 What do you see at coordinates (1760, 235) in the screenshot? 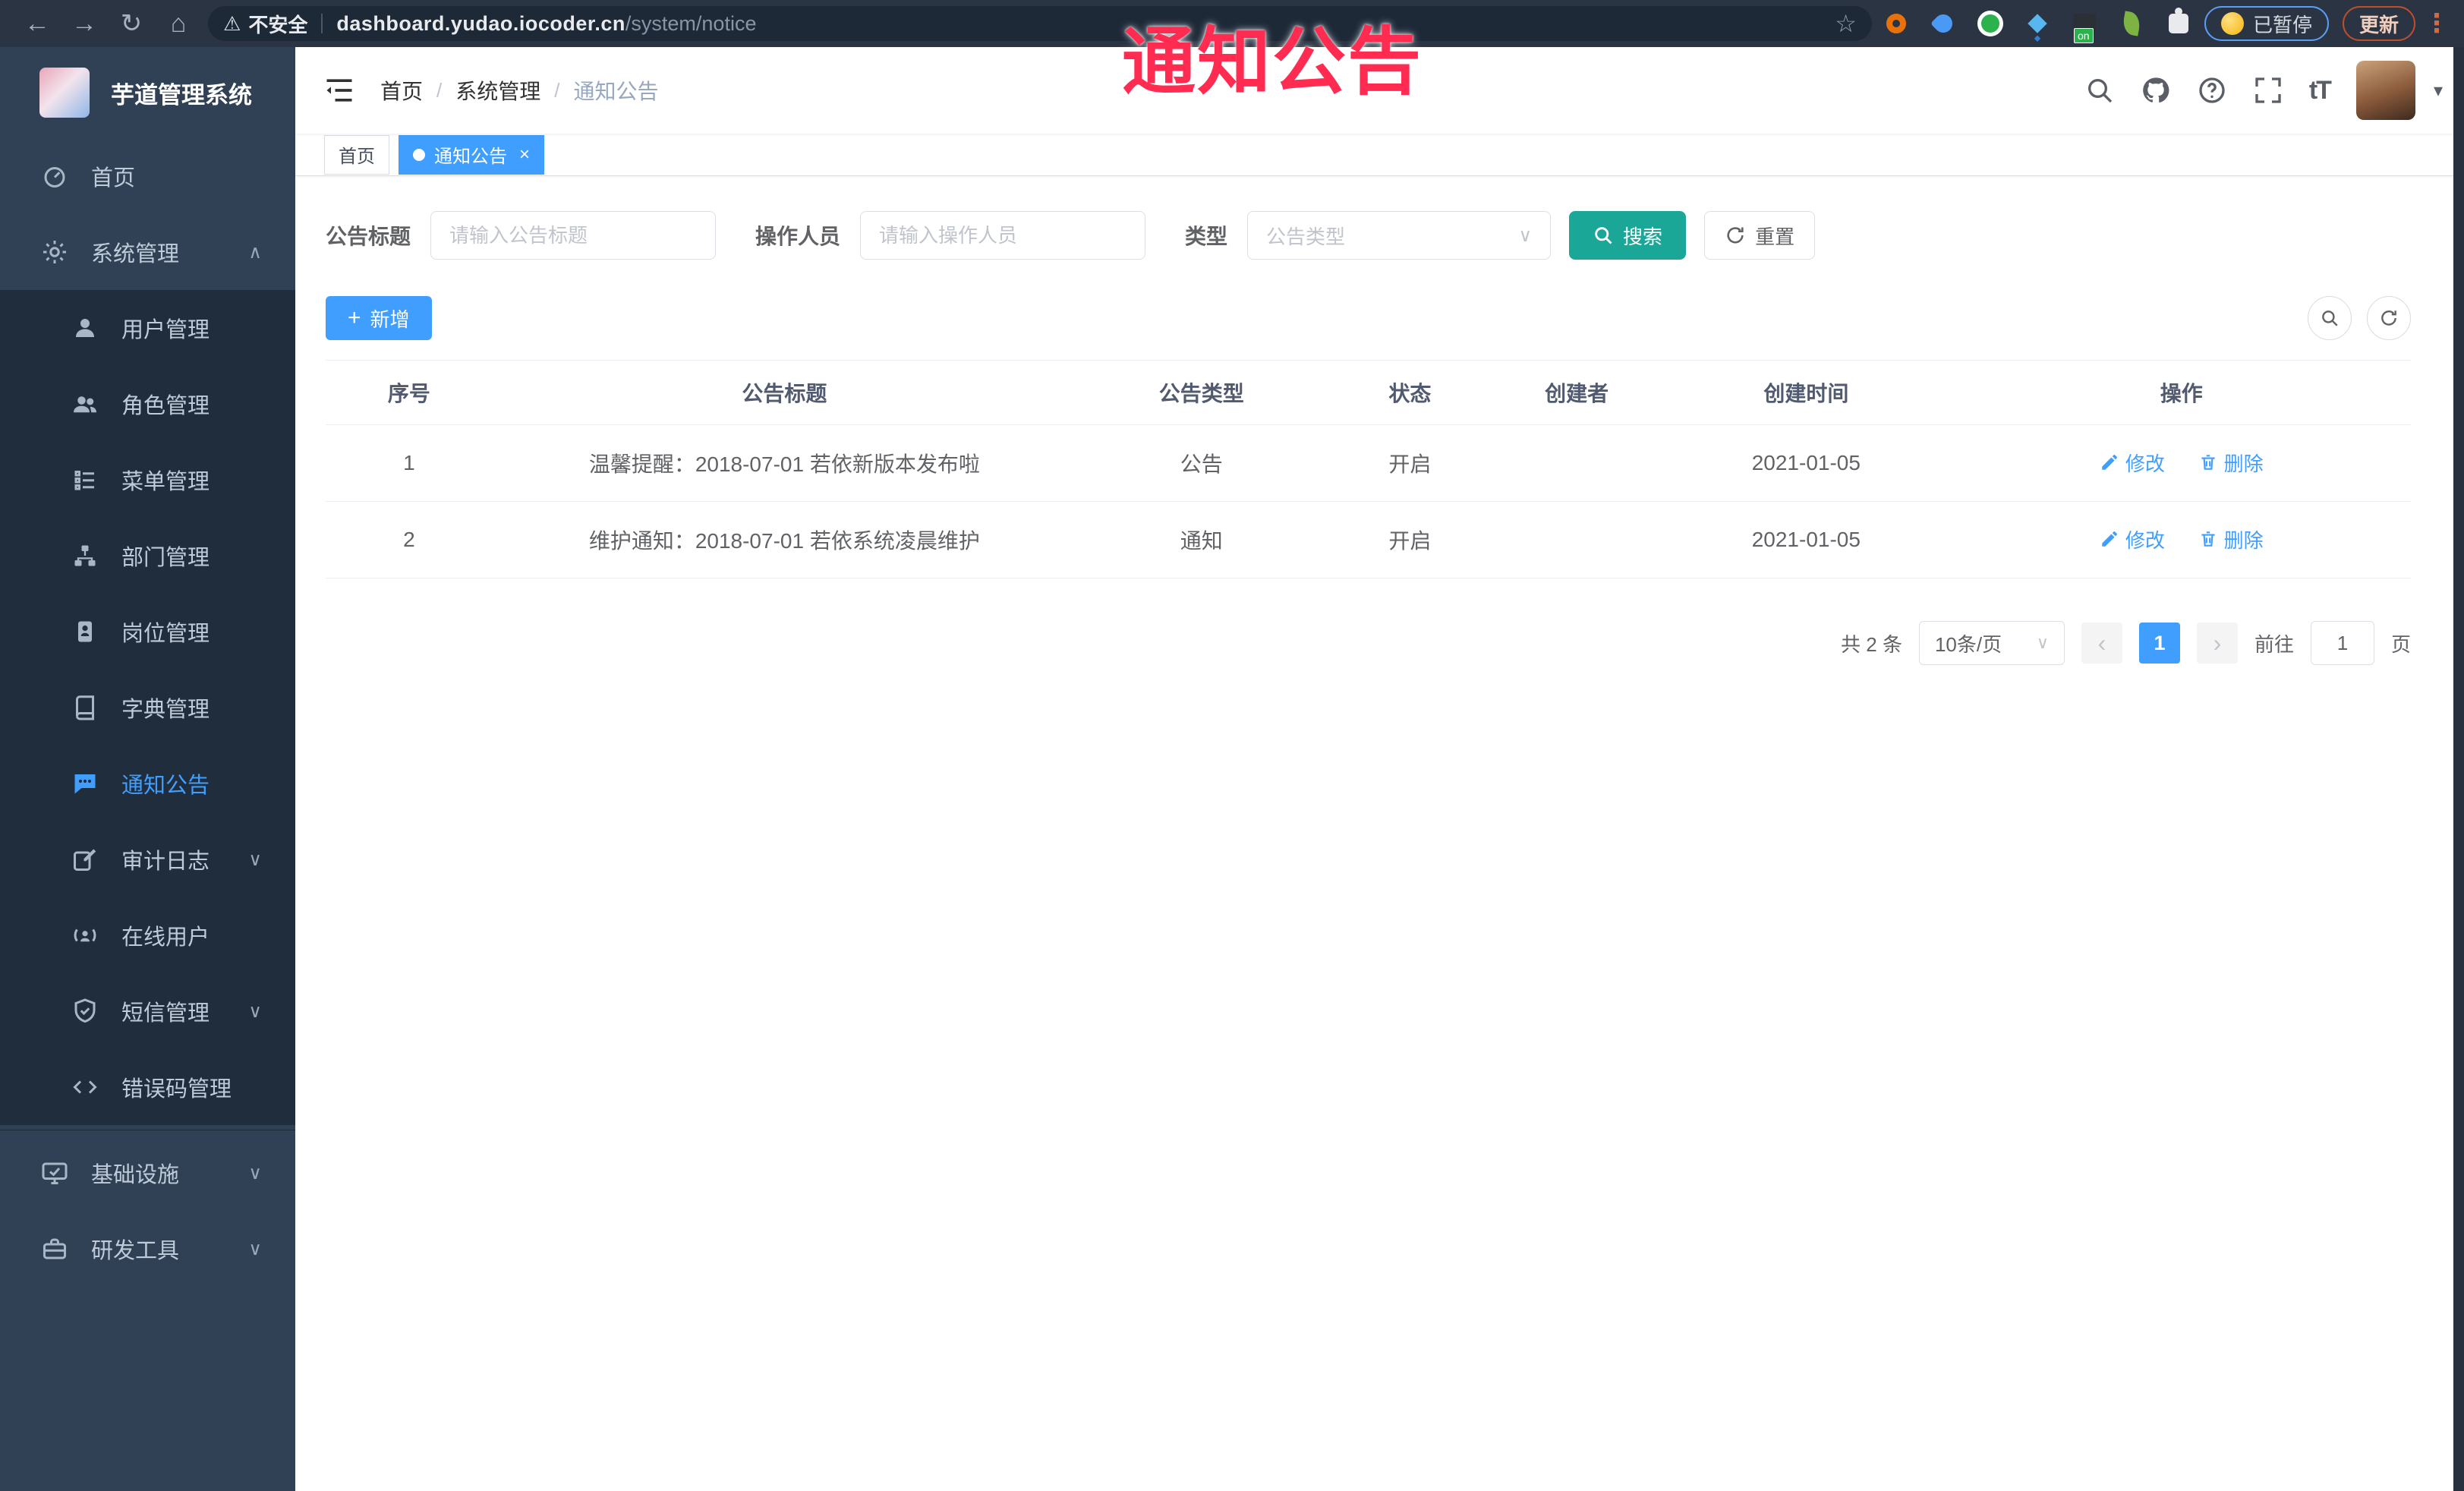
I see `reset-button: 重置` at bounding box center [1760, 235].